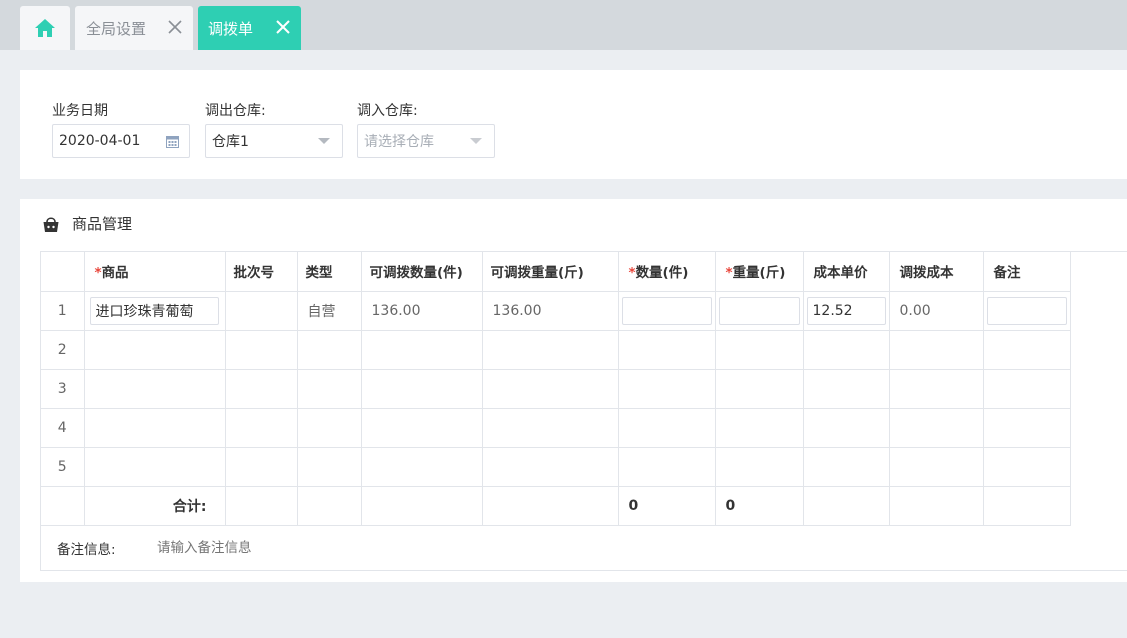 The height and width of the screenshot is (638, 1127). Describe the element at coordinates (422, 272) in the screenshot. I see `header-available-qty: 可调拨数量(件)` at that location.